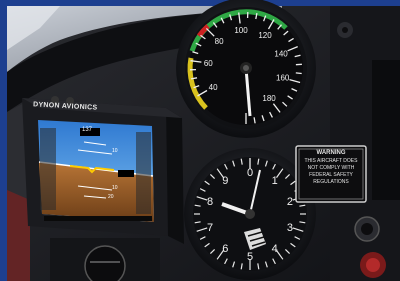 This screenshot has height=281, width=400. Describe the element at coordinates (87, 130) in the screenshot. I see `heading-readout: 137` at that location.